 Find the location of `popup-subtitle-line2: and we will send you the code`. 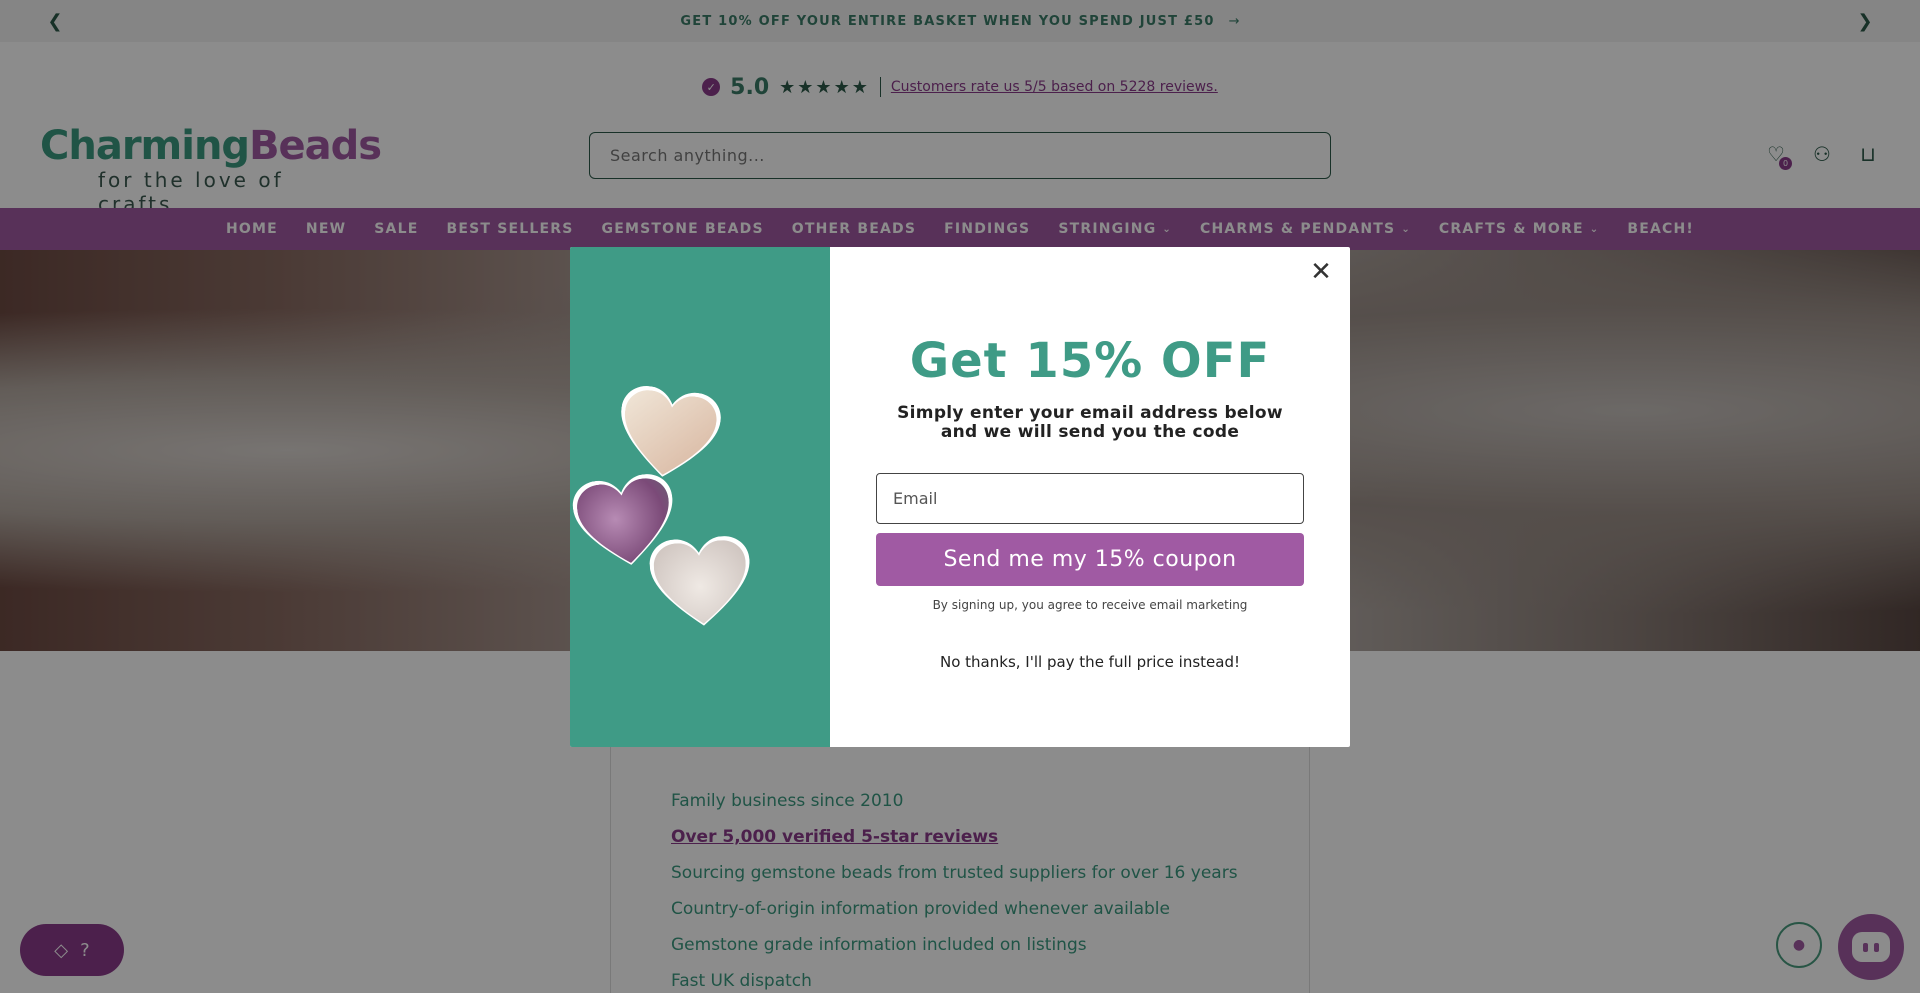

popup-subtitle-line2: and we will send you the code is located at coordinates (1090, 432).